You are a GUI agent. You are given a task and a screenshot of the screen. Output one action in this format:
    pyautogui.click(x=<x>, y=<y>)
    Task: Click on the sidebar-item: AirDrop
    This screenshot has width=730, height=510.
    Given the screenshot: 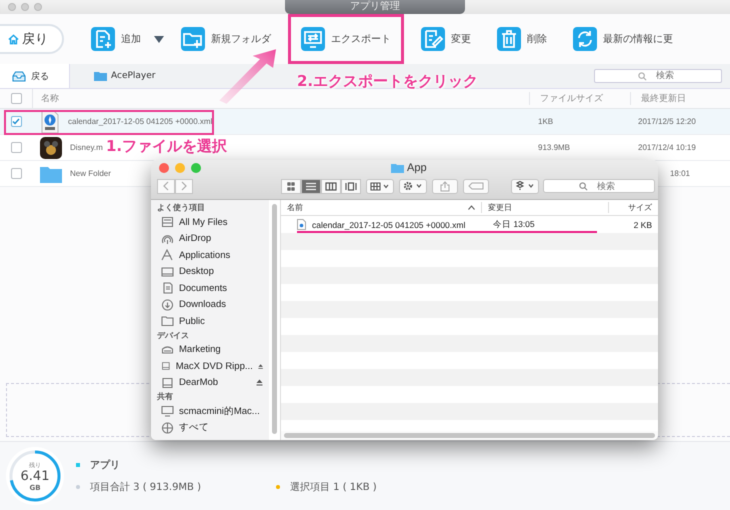 What is the action you would take?
    pyautogui.click(x=213, y=238)
    